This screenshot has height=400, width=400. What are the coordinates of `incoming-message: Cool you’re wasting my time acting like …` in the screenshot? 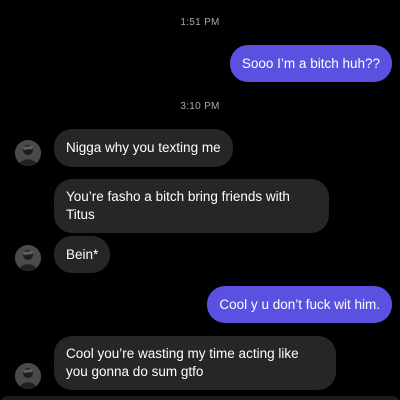 It's located at (195, 363).